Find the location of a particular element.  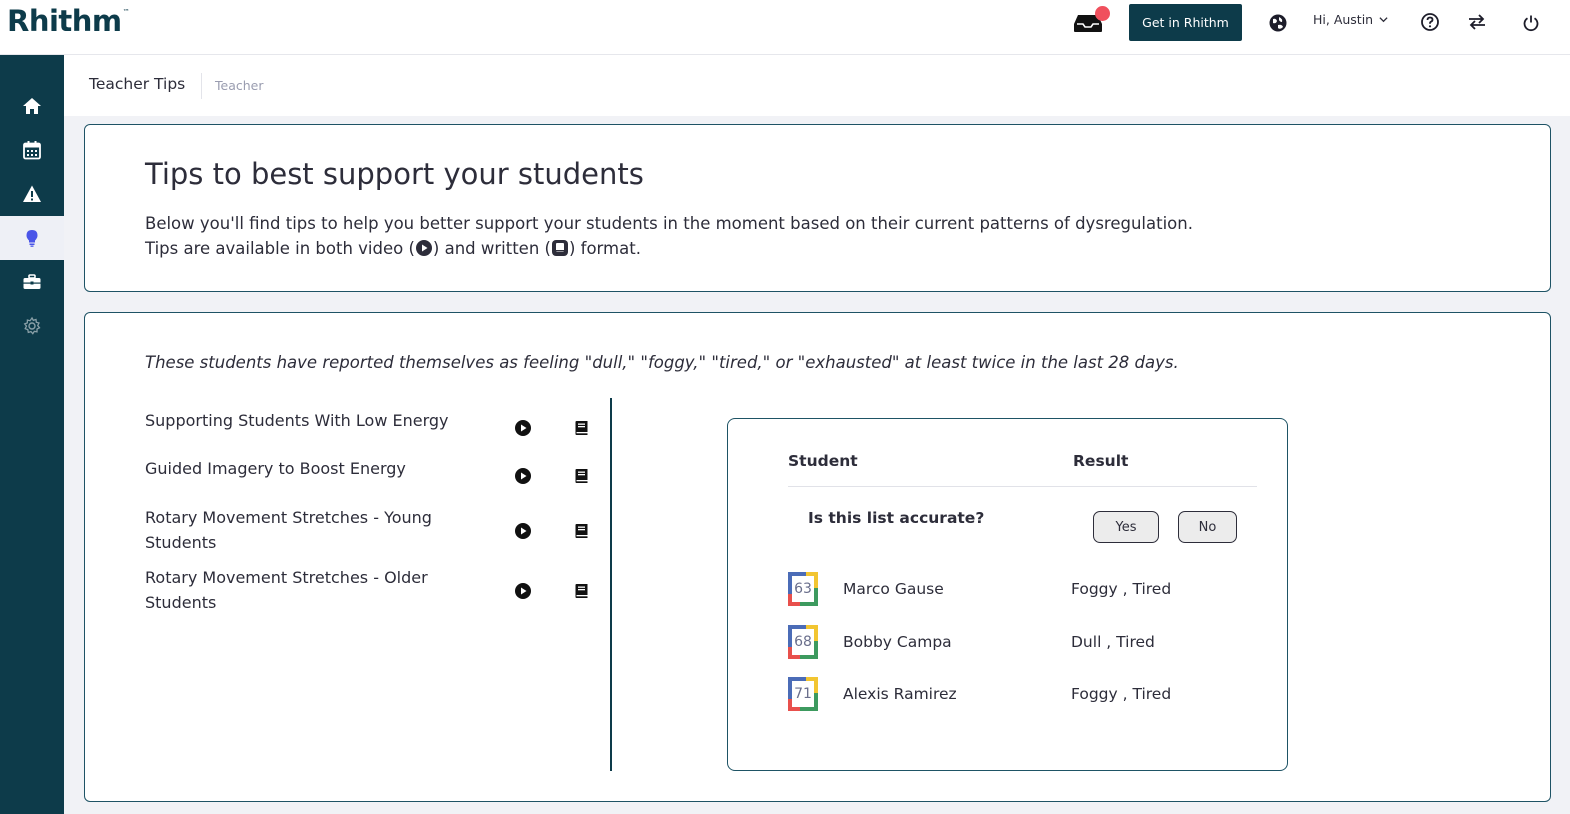

student-column-header: Student is located at coordinates (823, 461).